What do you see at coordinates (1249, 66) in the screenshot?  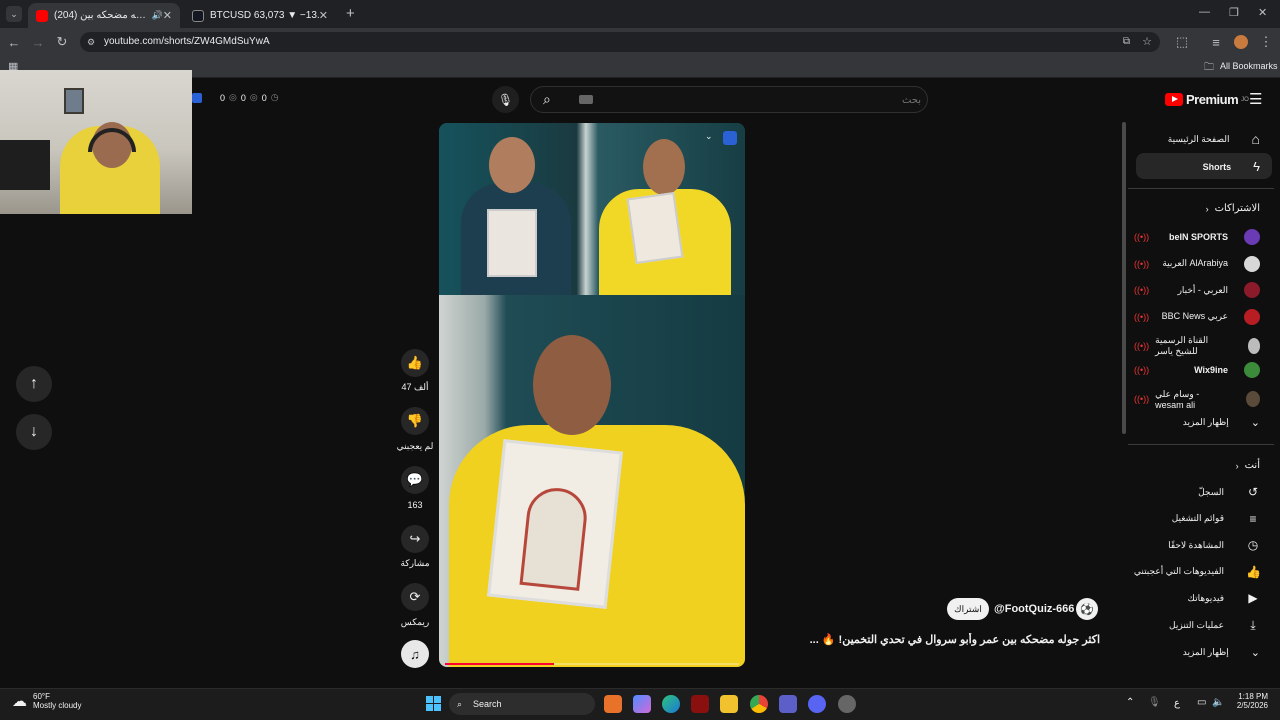 I see `all-bookmarks-link: All Bookmarks` at bounding box center [1249, 66].